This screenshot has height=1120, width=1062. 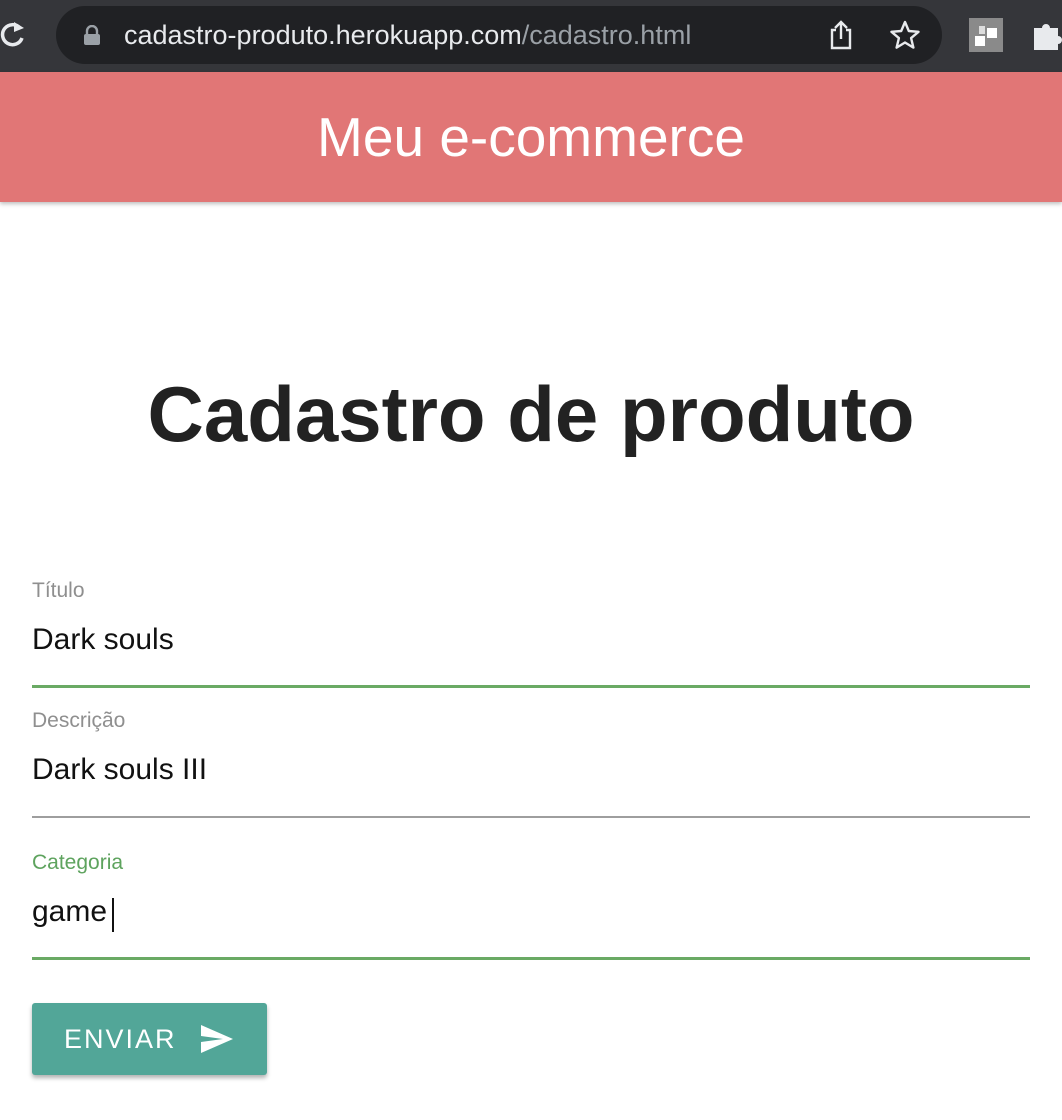 What do you see at coordinates (323, 35) in the screenshot?
I see `url-host: cadastro-produto.herokuapp.com` at bounding box center [323, 35].